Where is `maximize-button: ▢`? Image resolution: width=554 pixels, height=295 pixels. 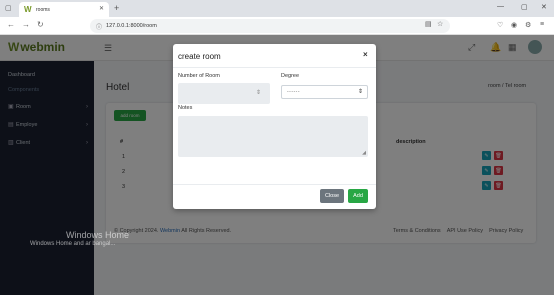
maximize-button: ▢ is located at coordinates (524, 7).